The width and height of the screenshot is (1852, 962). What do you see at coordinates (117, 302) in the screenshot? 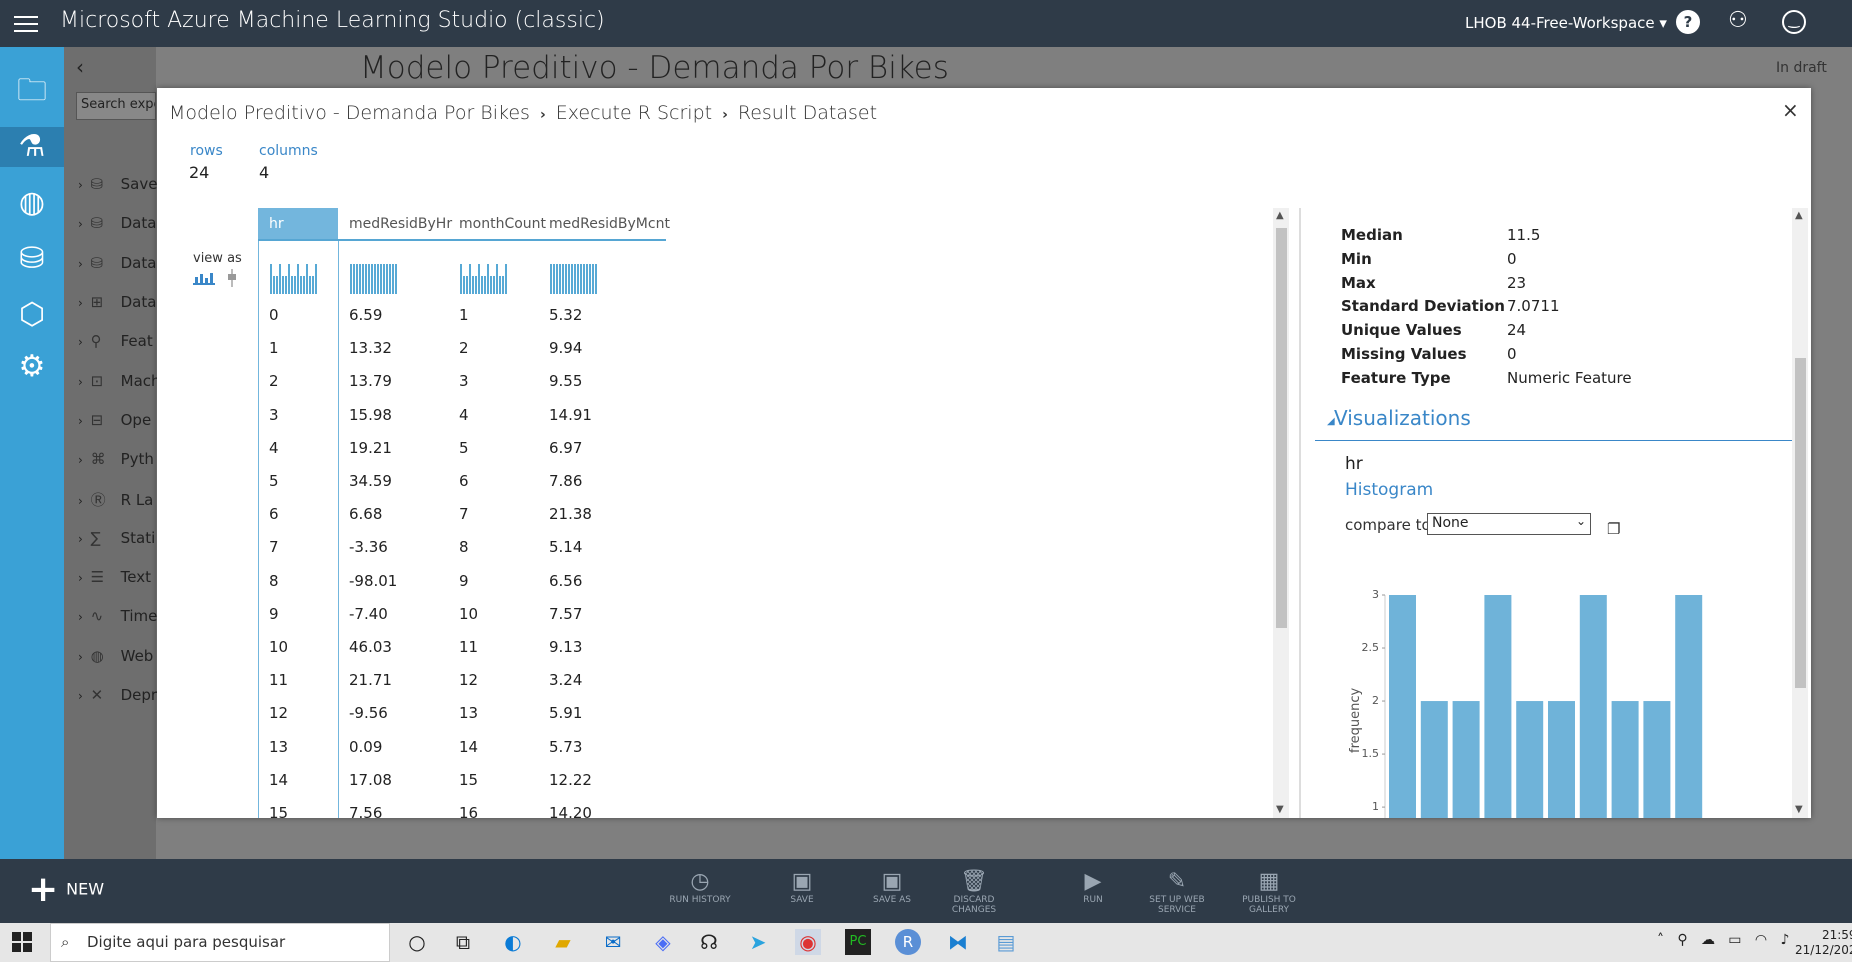
I see `palette-category: › ⊞ Data` at bounding box center [117, 302].